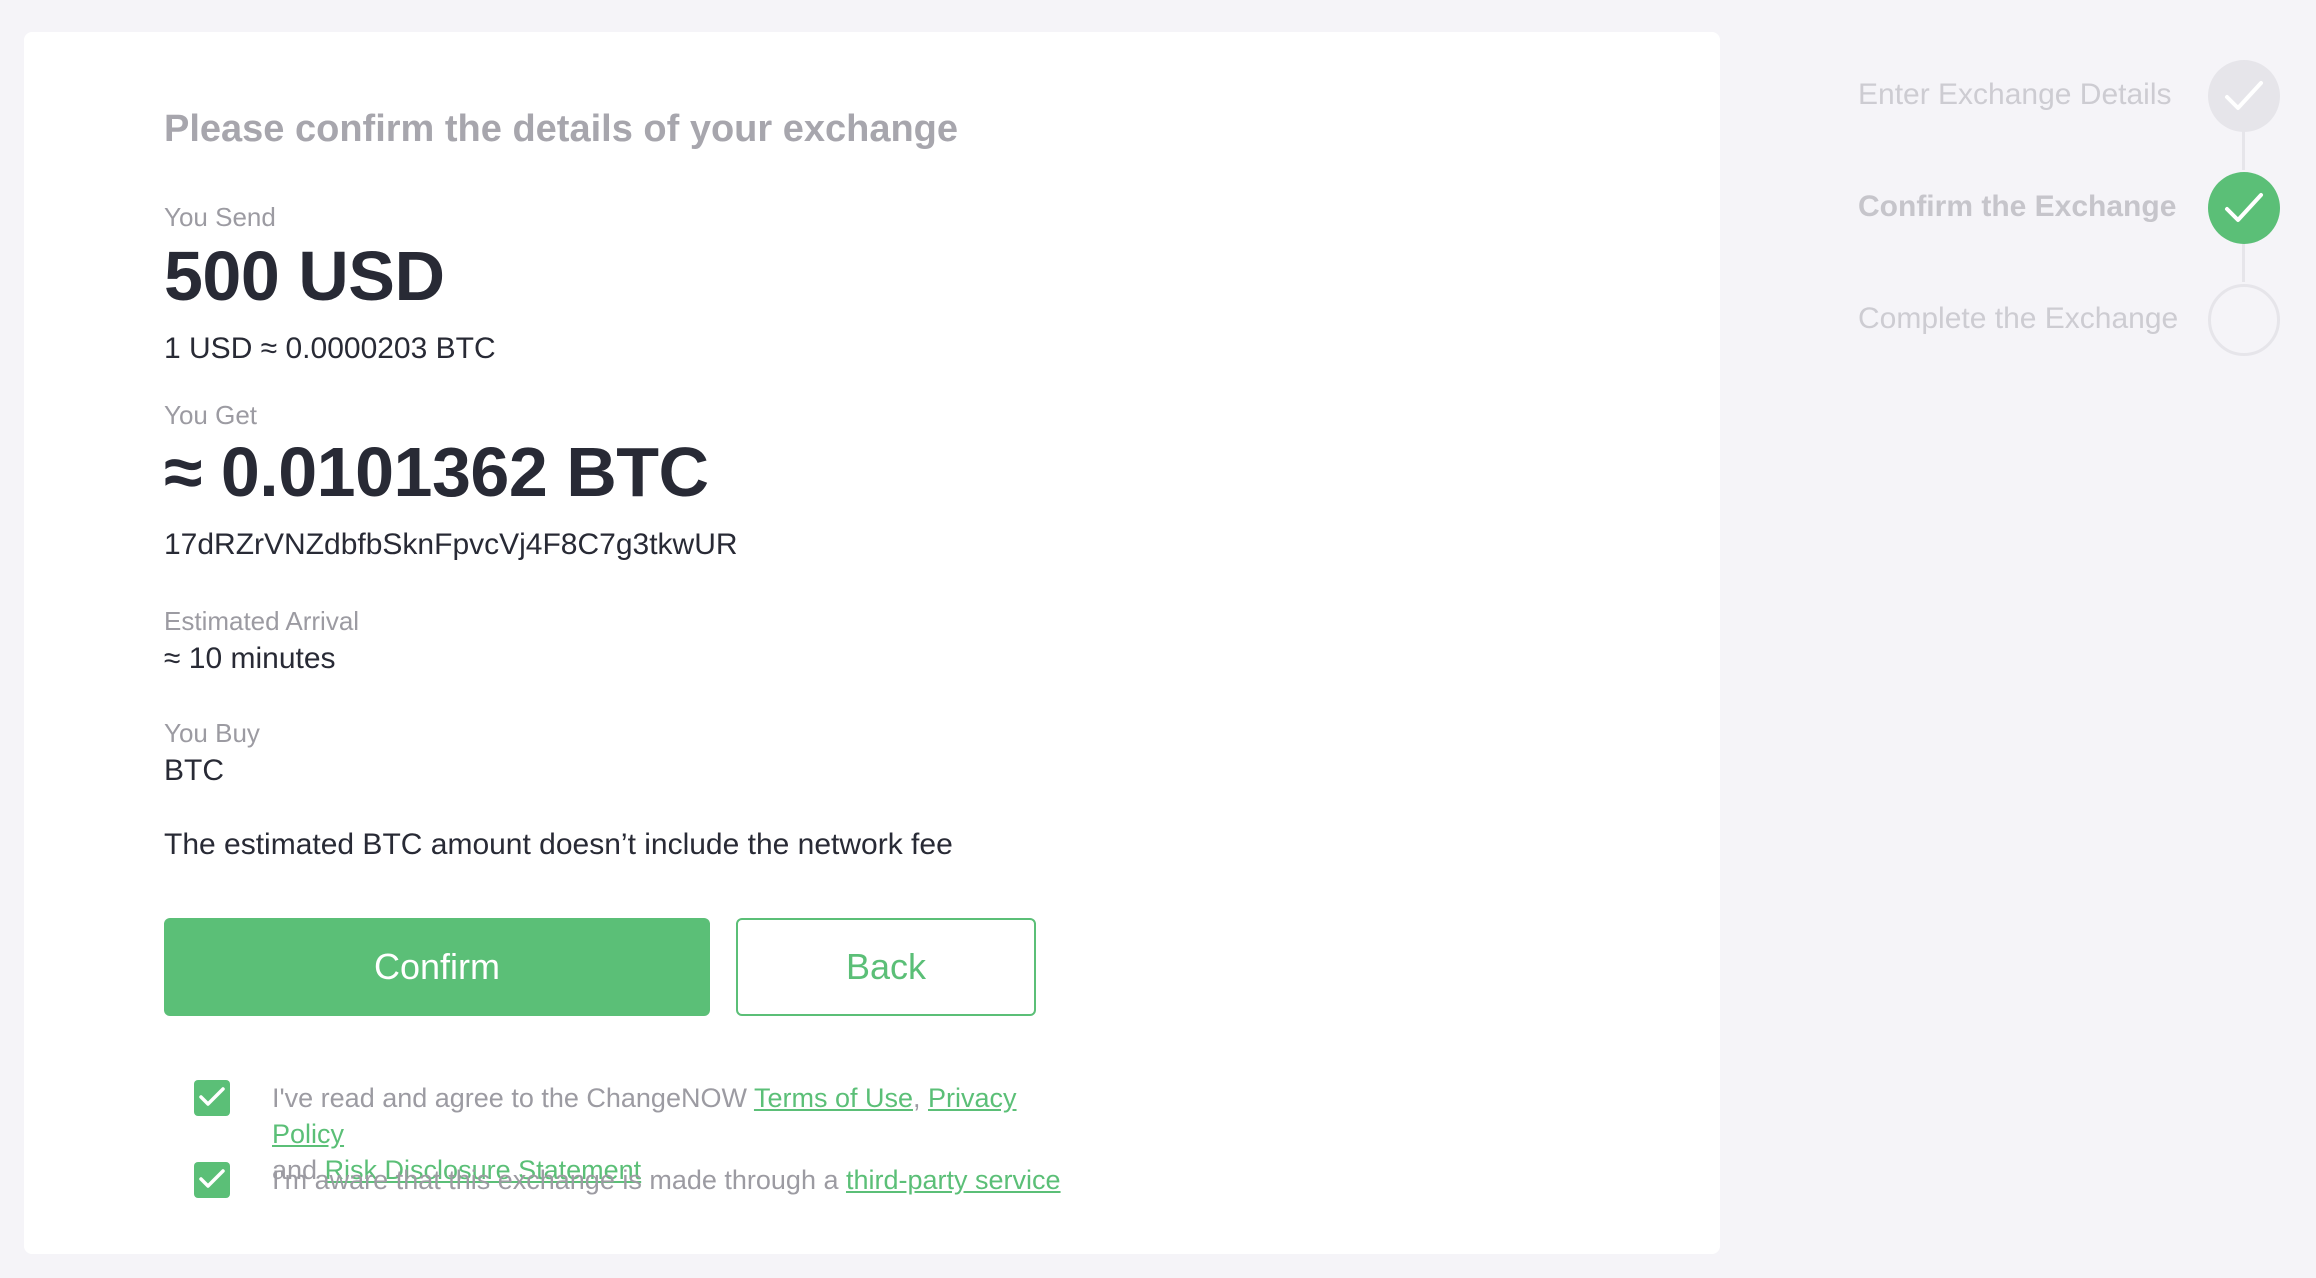  What do you see at coordinates (921, 1098) in the screenshot?
I see `terms-comma-text: ,` at bounding box center [921, 1098].